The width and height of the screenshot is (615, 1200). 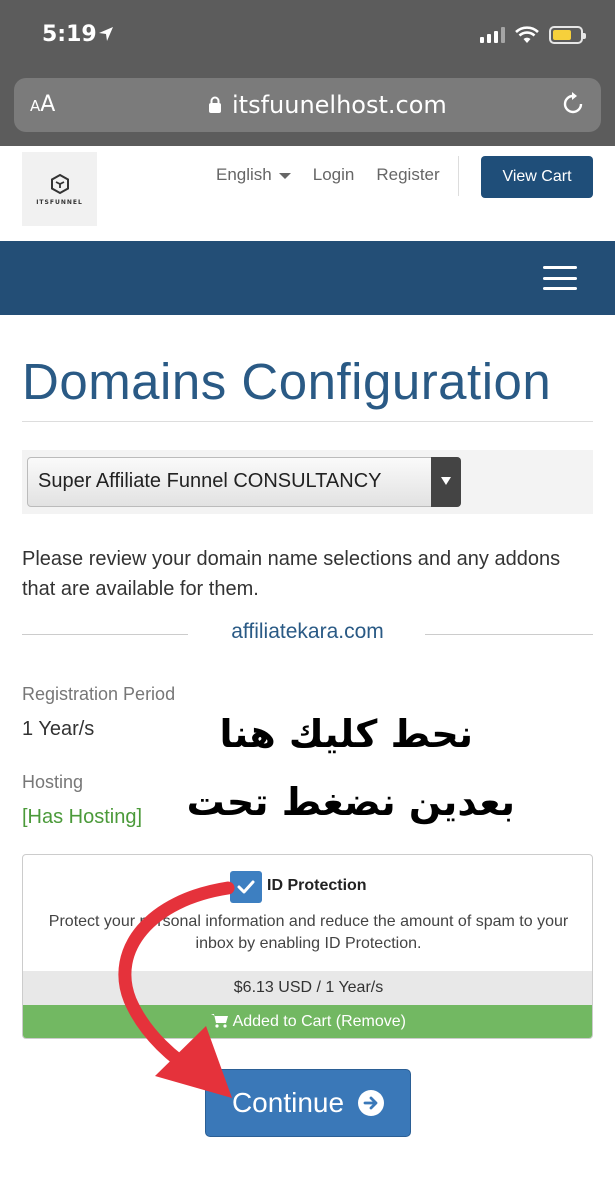 I want to click on status-time: 5:19, so click(x=69, y=34).